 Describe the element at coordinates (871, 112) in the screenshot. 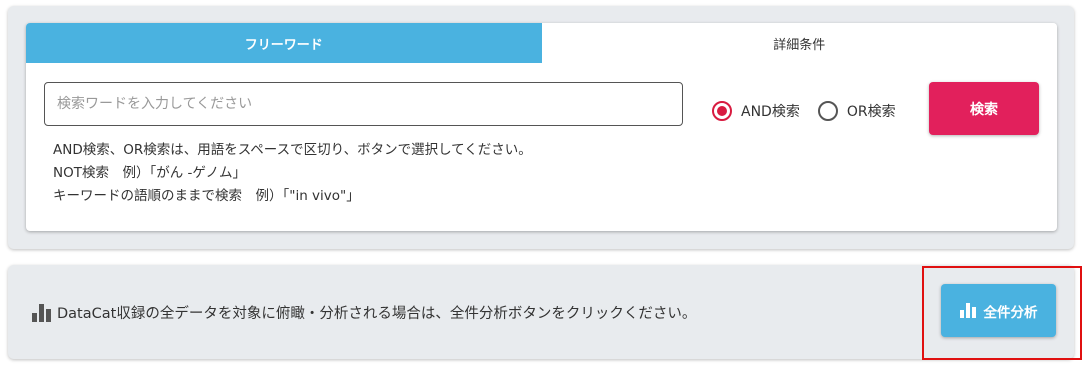

I see `or-search-label: OR検索` at that location.